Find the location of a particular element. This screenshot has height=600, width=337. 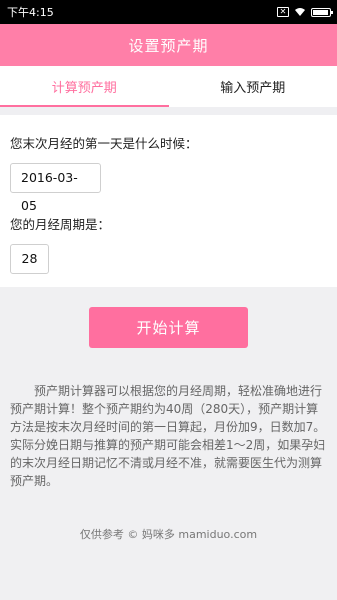

tab-label: 计算预产期 is located at coordinates (84, 88).